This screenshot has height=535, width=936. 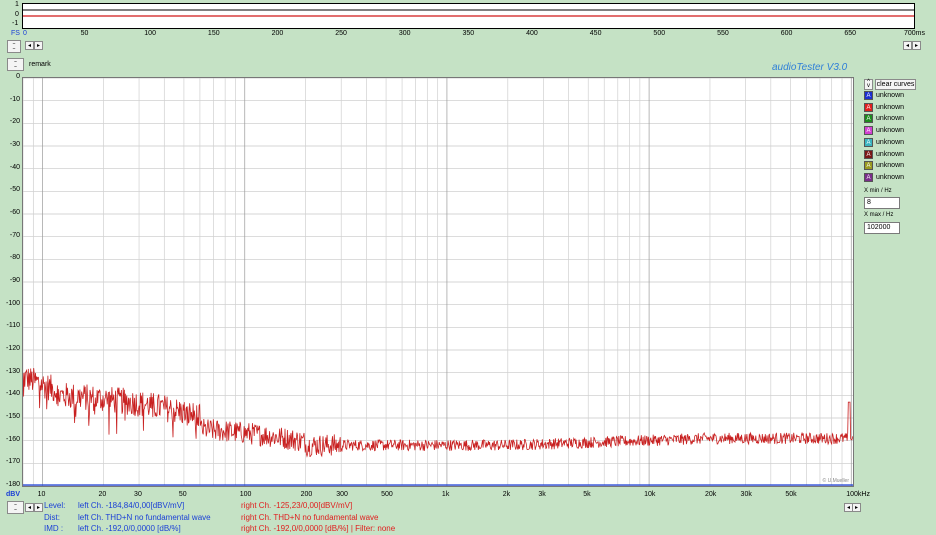 What do you see at coordinates (12, 371) in the screenshot?
I see `spectrum-y-tick-label: -130` at bounding box center [12, 371].